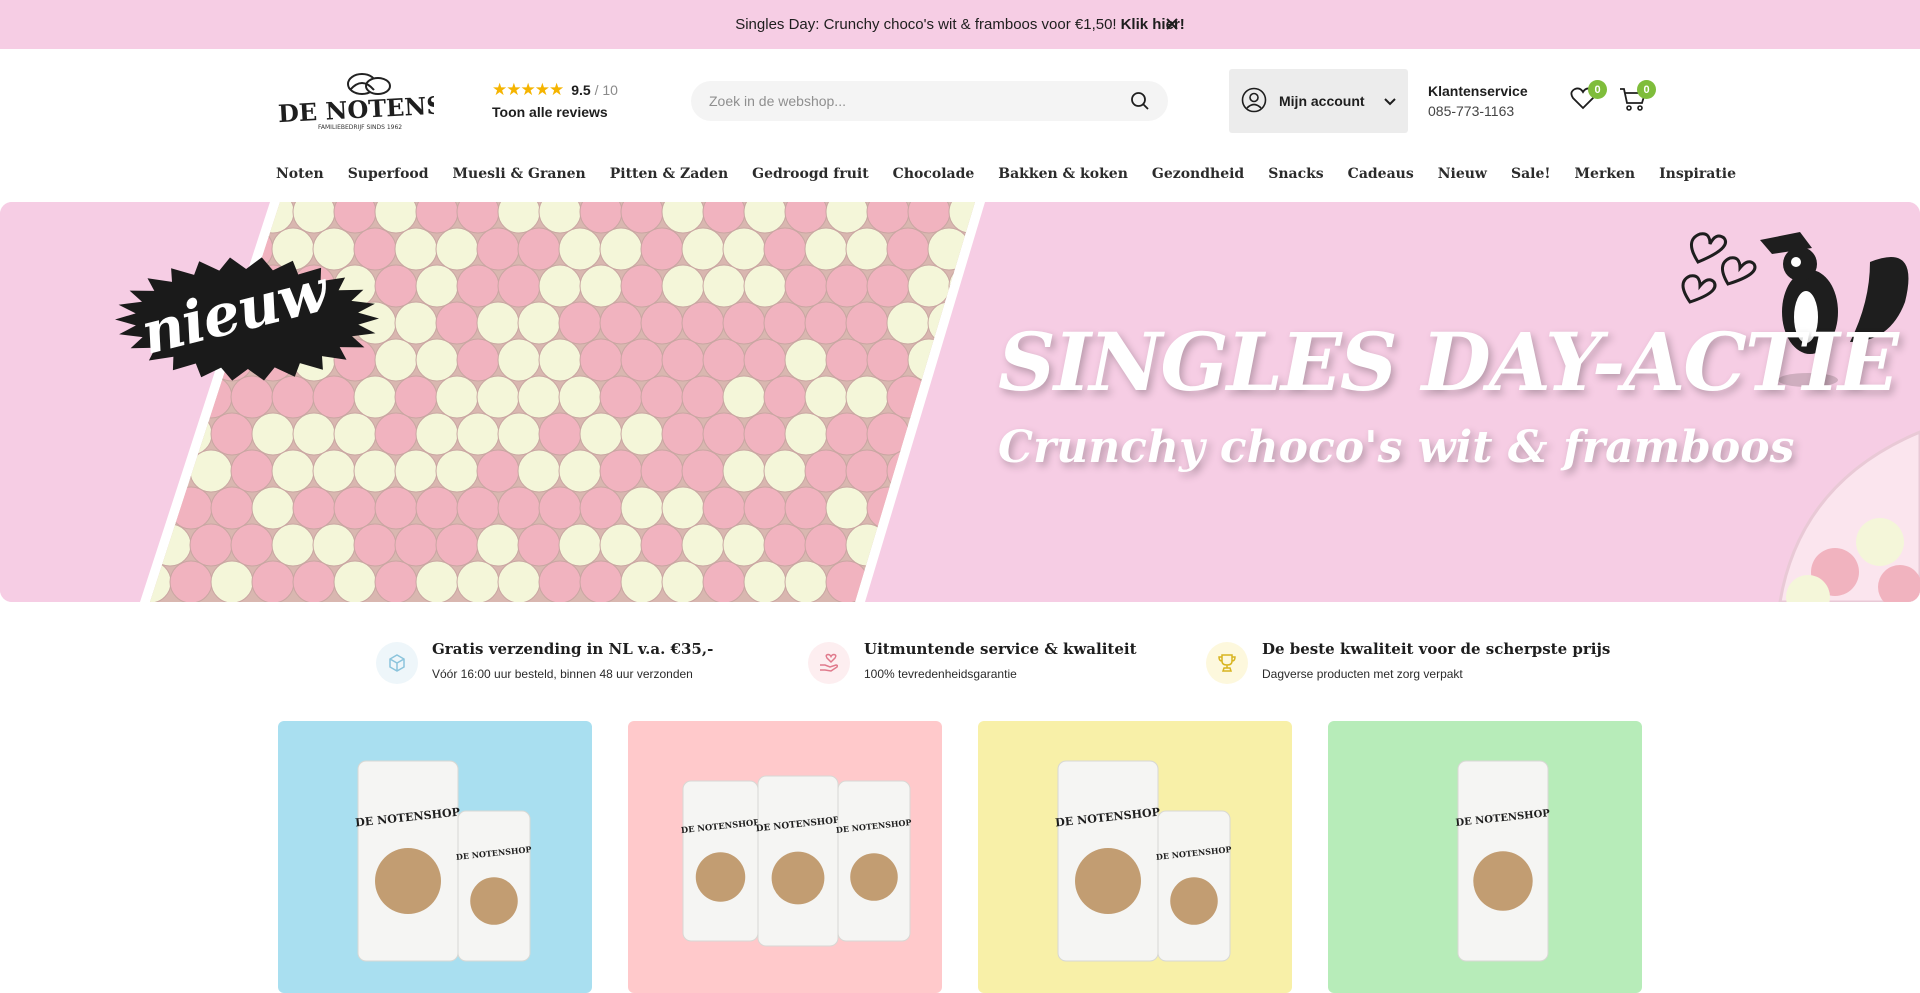 The image size is (1920, 993). Describe the element at coordinates (300, 174) in the screenshot. I see `nav-item-noten: Noten` at that location.